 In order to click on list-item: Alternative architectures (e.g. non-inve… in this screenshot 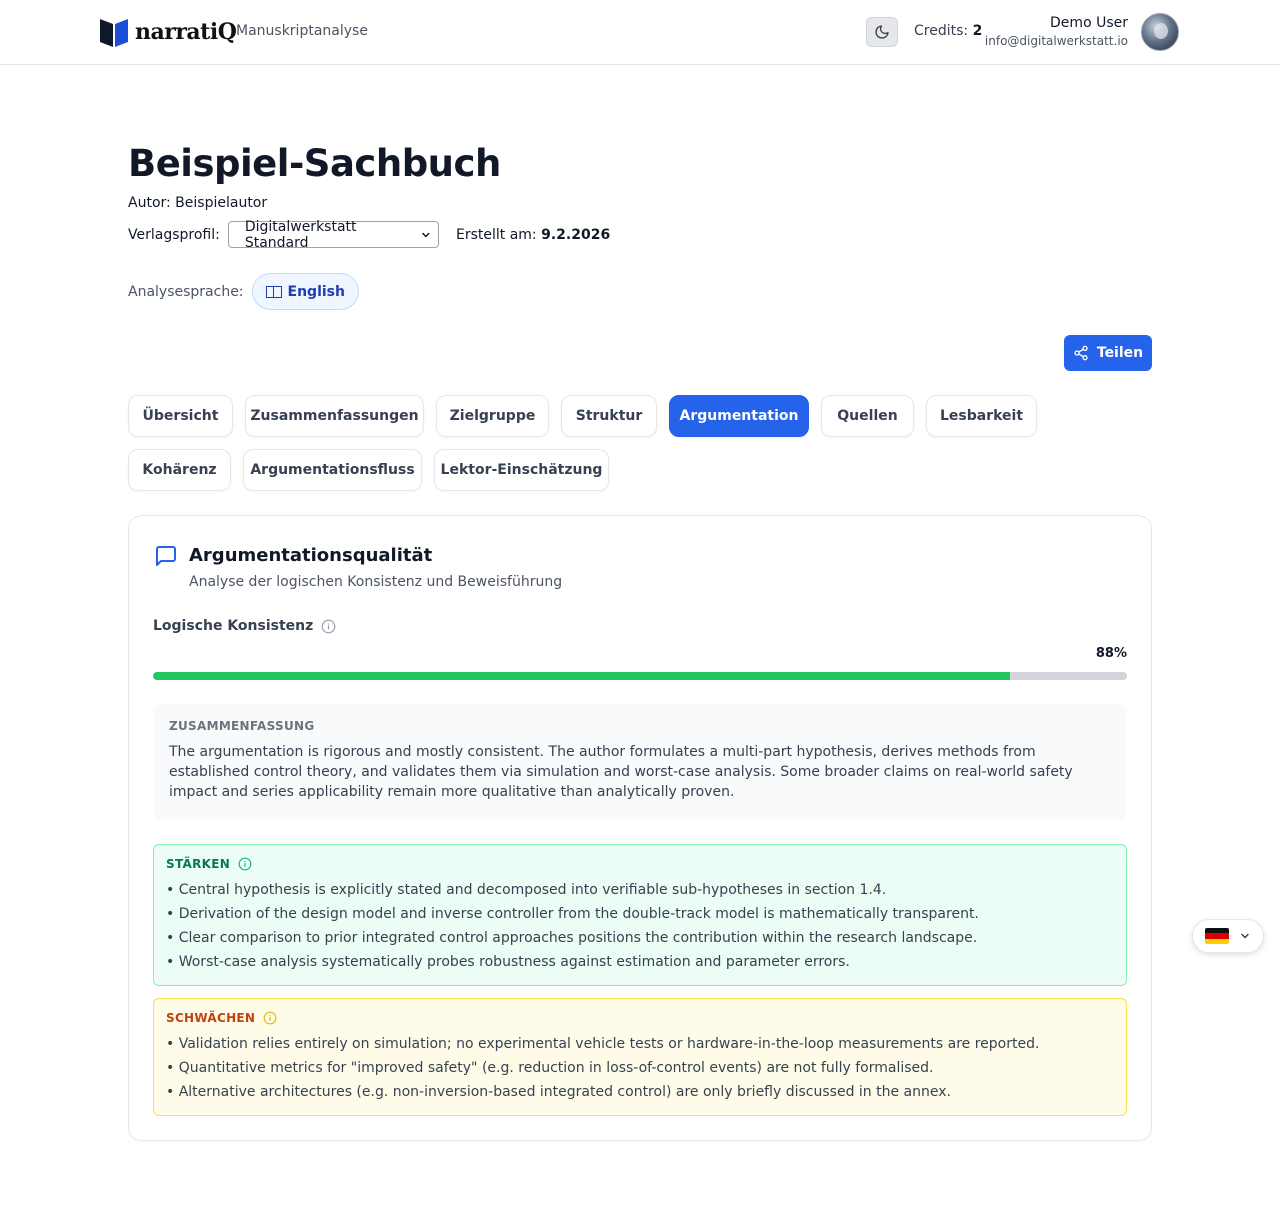, I will do `click(640, 1092)`.